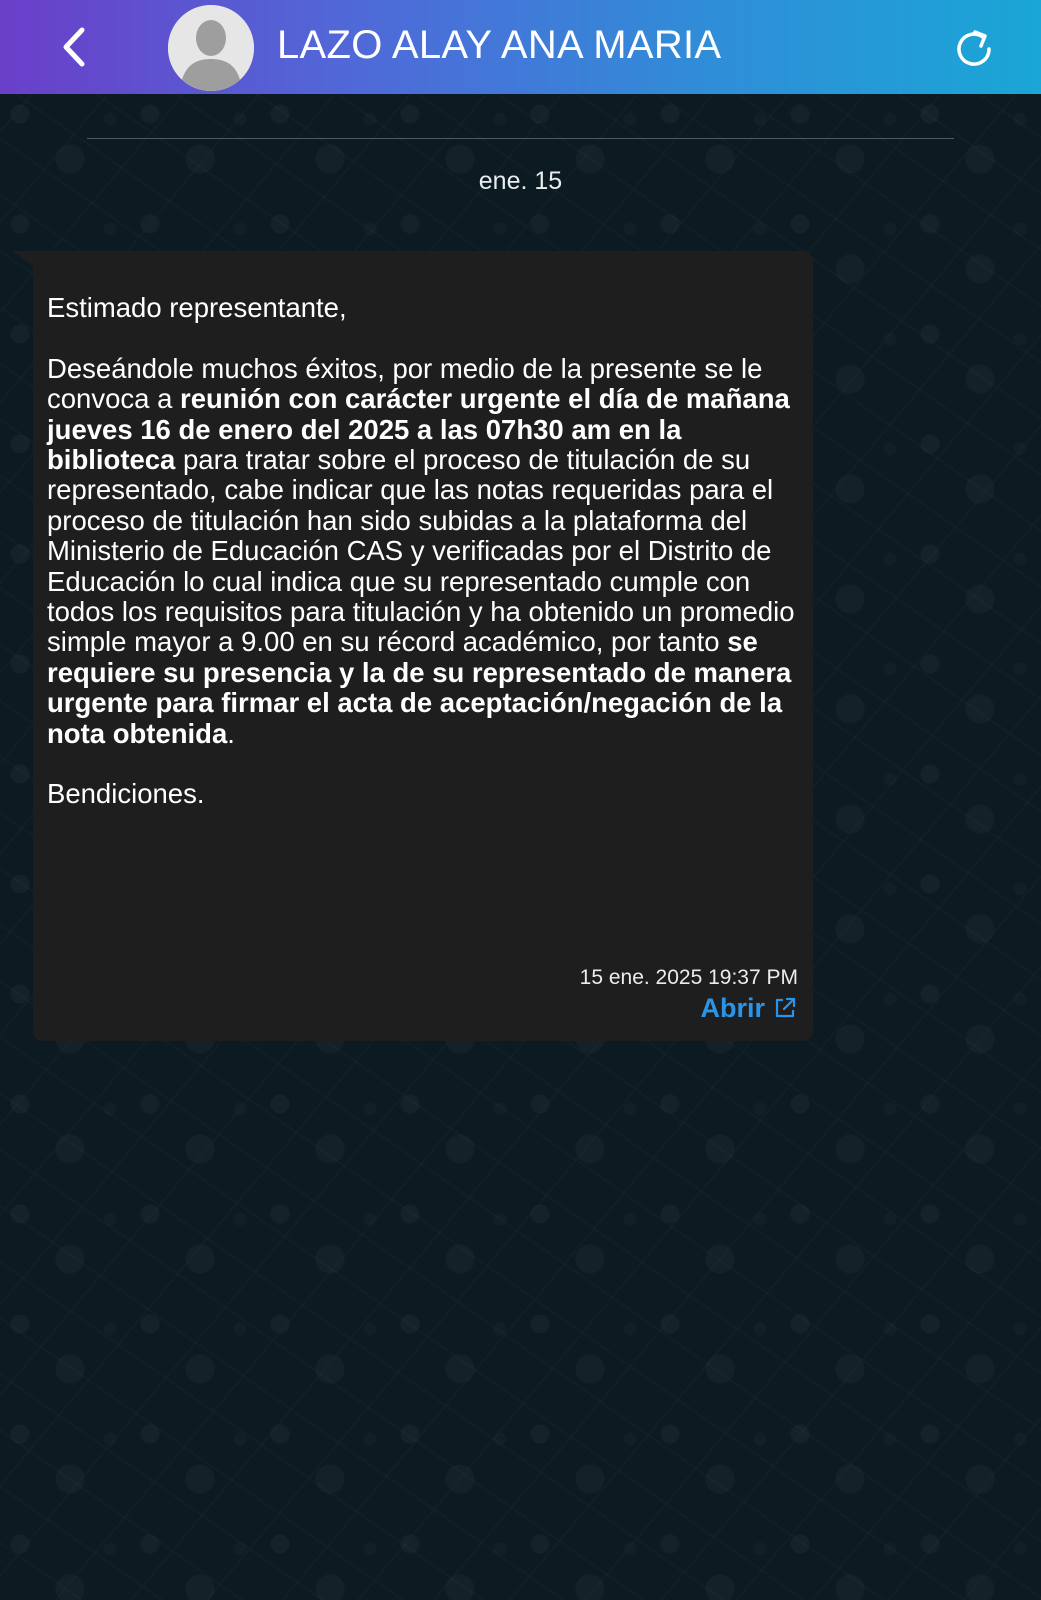 This screenshot has height=1600, width=1041. Describe the element at coordinates (499, 45) in the screenshot. I see `contact-name: LAZO ALAY ANA MARIA` at that location.